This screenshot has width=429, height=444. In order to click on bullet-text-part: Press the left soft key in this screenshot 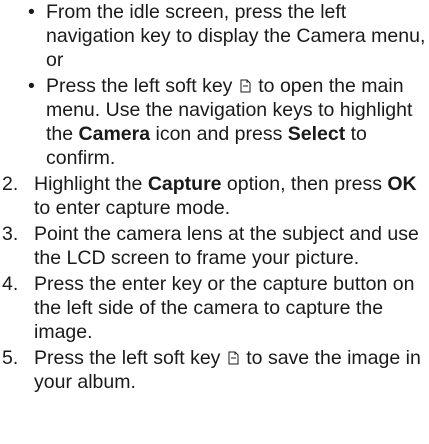, I will do `click(139, 86)`.